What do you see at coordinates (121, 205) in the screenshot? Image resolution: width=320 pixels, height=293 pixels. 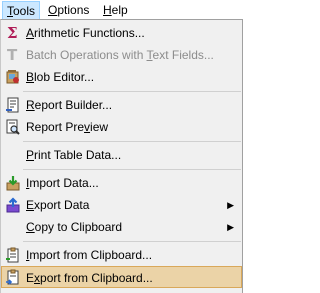 I see `menu-item-export-data: Export Data ▶` at bounding box center [121, 205].